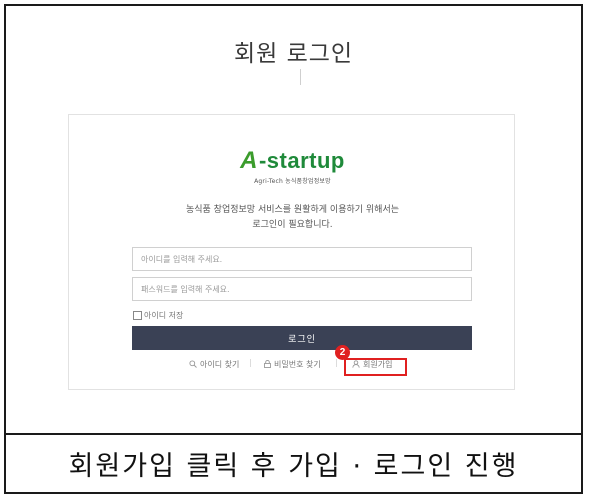 This screenshot has height=500, width=589. Describe the element at coordinates (249, 160) in the screenshot. I see `logo-a-mark: A` at that location.